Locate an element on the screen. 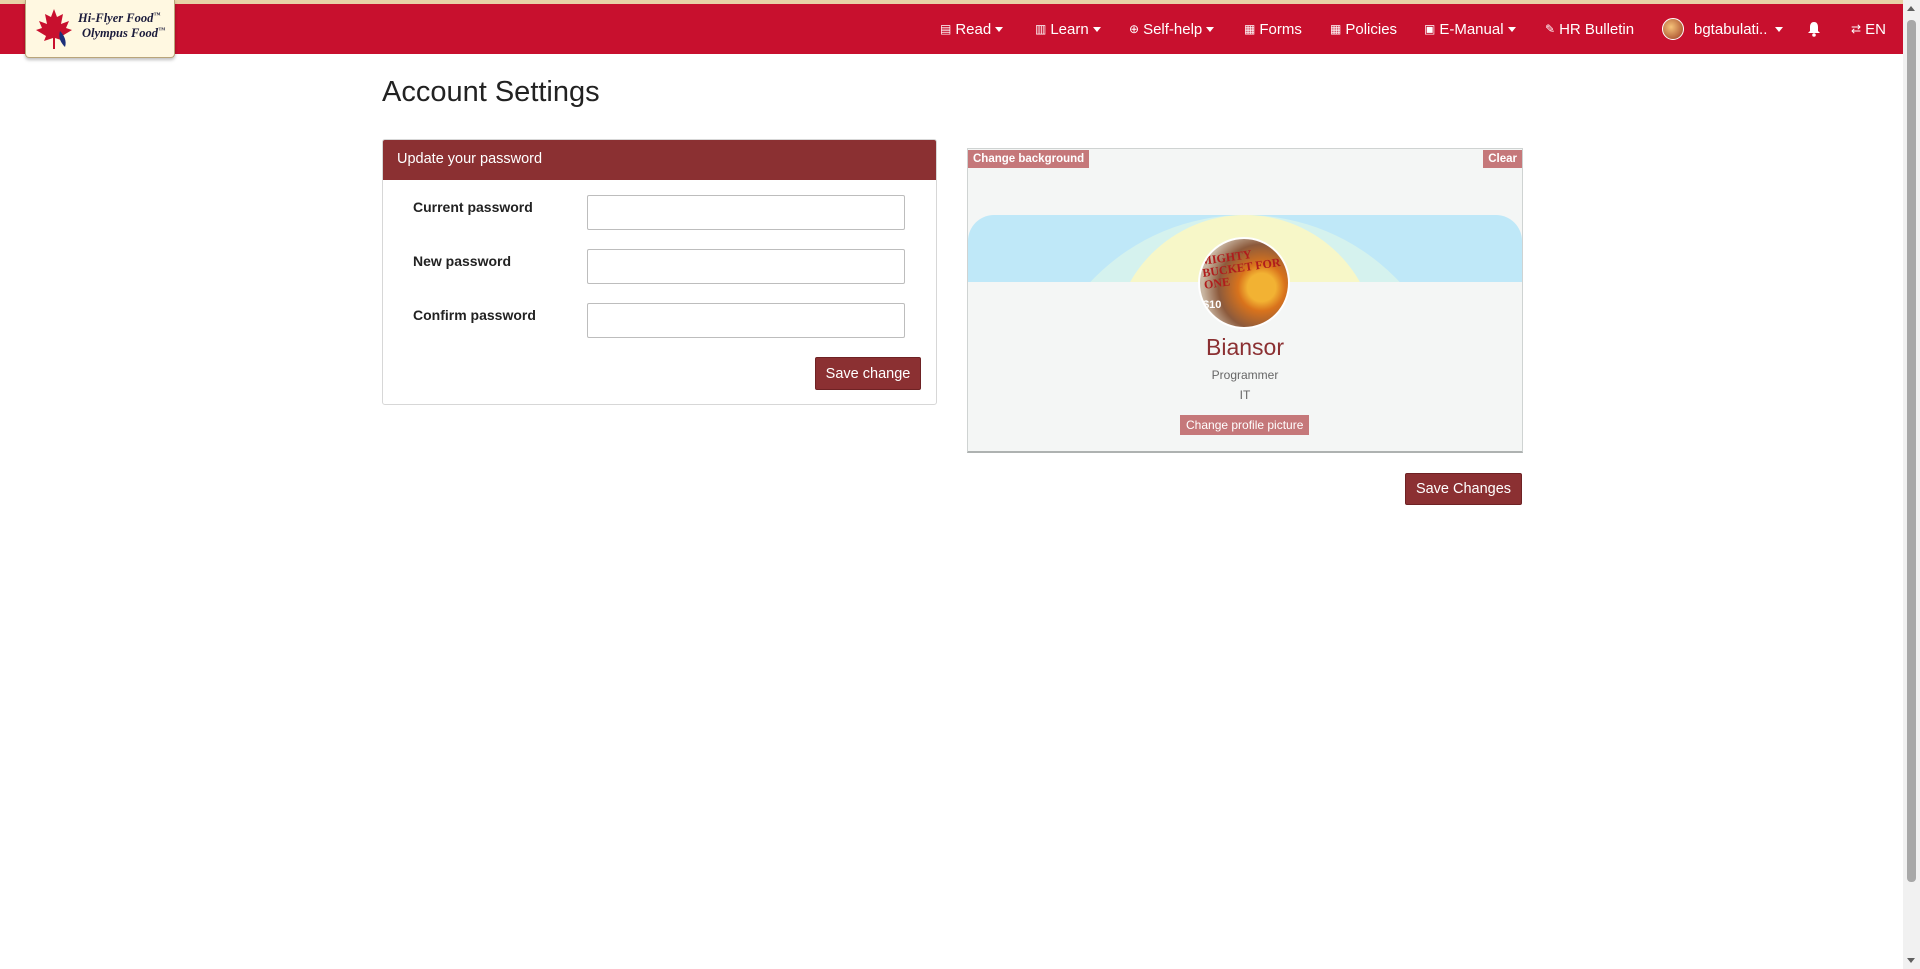 This screenshot has height=969, width=1920. avatar is located at coordinates (1673, 29).